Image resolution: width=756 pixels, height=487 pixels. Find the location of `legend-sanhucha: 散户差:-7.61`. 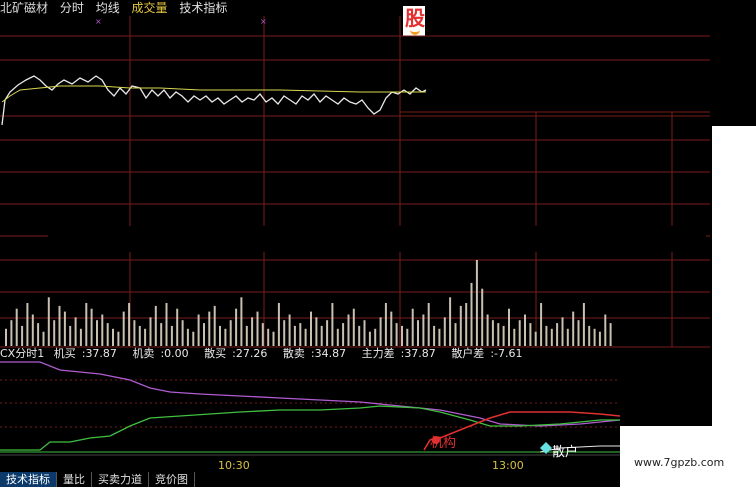

legend-sanhucha: 散户差:-7.61 is located at coordinates (487, 353).